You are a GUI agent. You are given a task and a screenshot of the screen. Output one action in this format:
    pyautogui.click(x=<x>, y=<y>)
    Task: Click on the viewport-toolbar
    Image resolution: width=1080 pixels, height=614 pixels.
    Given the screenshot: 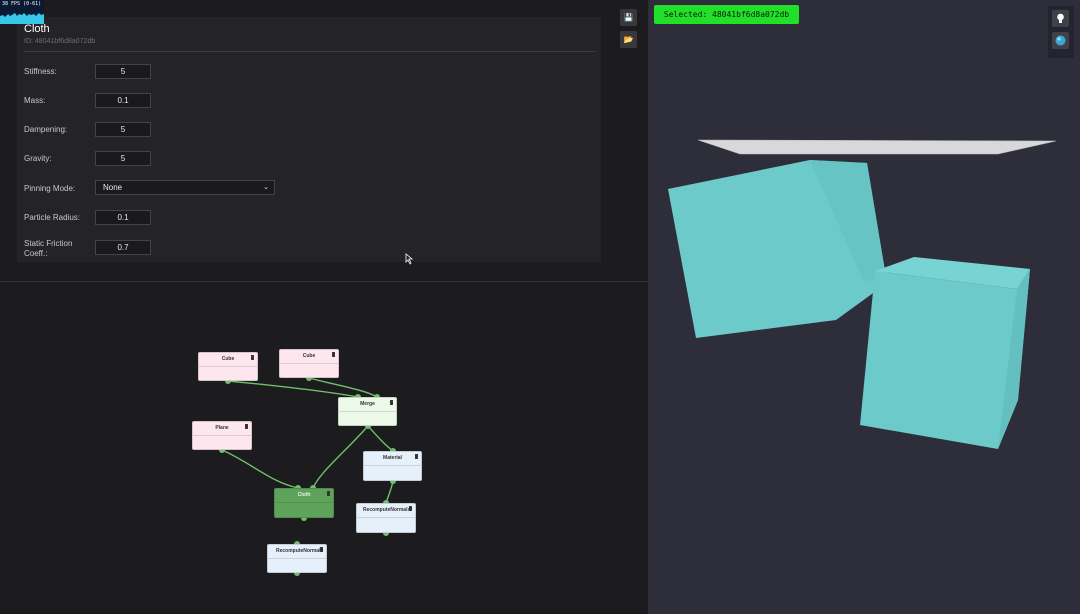 What is the action you would take?
    pyautogui.click(x=1061, y=32)
    